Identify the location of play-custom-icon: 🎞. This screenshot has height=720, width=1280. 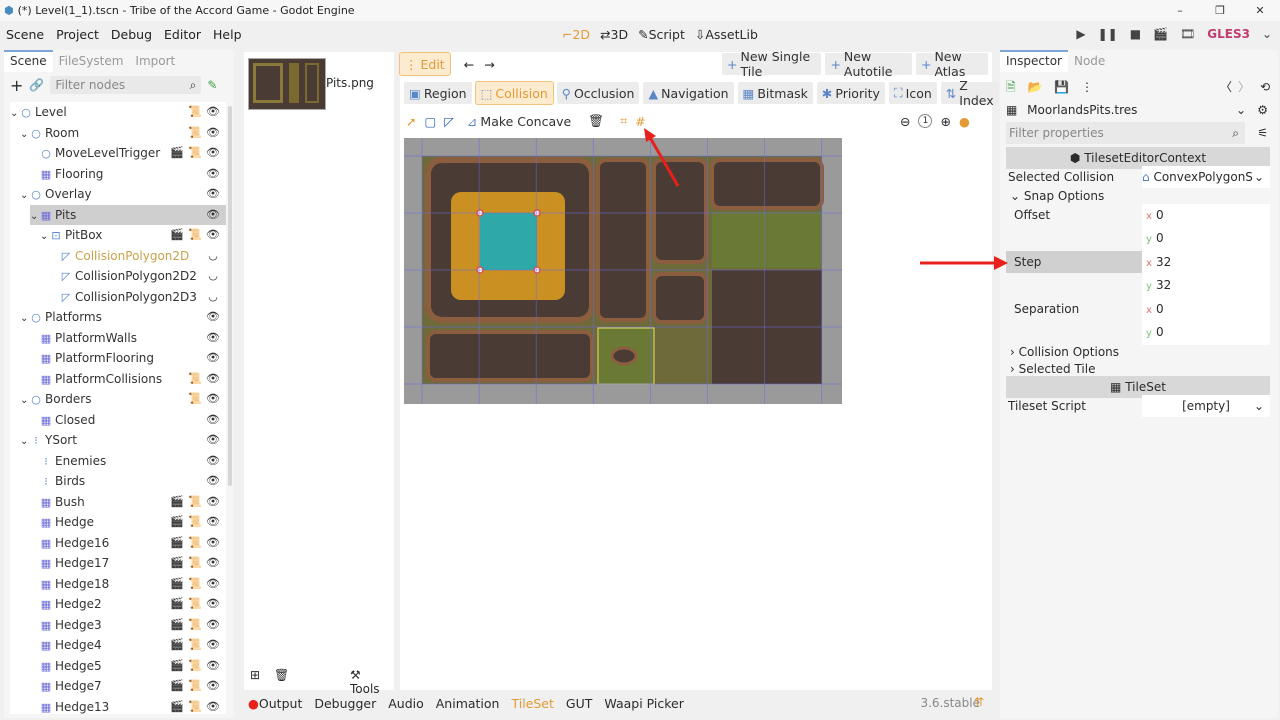
(1187, 34).